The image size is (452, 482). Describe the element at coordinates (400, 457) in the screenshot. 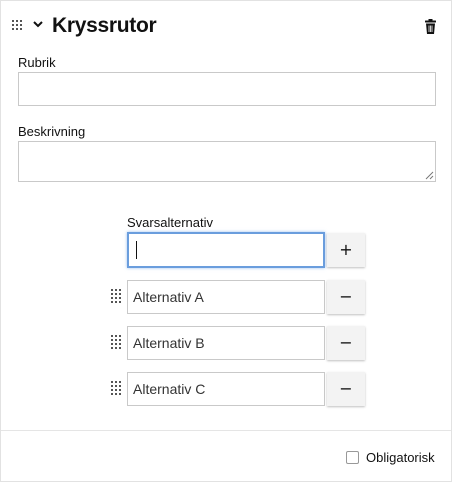

I see `required-label: Obligatorisk` at that location.